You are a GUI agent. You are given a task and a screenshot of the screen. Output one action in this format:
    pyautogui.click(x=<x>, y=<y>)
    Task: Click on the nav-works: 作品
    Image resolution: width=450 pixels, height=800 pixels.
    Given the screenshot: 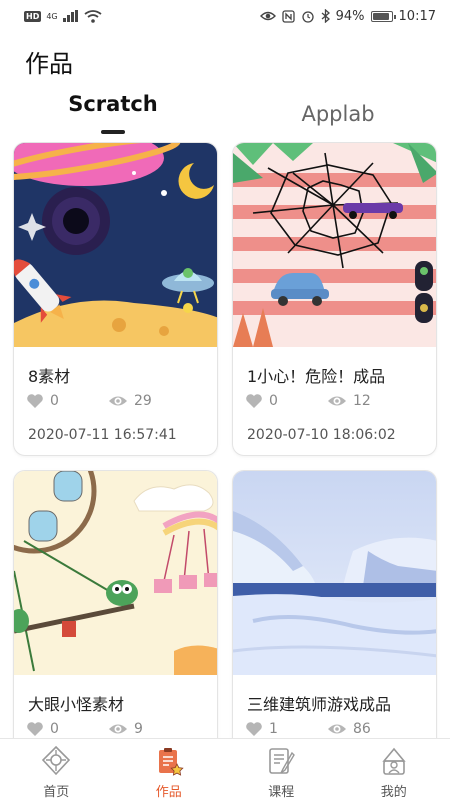 What is the action you would take?
    pyautogui.click(x=169, y=769)
    